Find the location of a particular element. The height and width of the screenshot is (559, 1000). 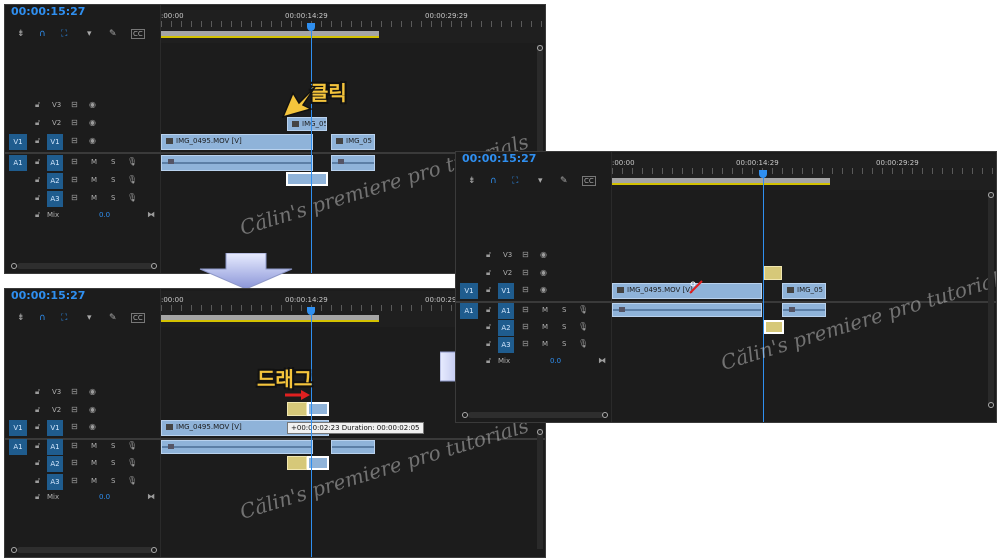

scroll-knob-right is located at coordinates (605, 415).